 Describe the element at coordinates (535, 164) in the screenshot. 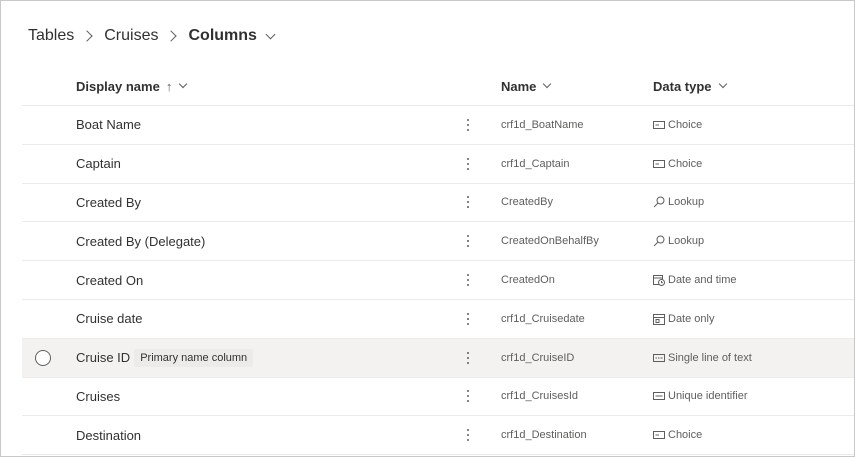

I see `logical-name-cell: crf1d_Captain` at that location.